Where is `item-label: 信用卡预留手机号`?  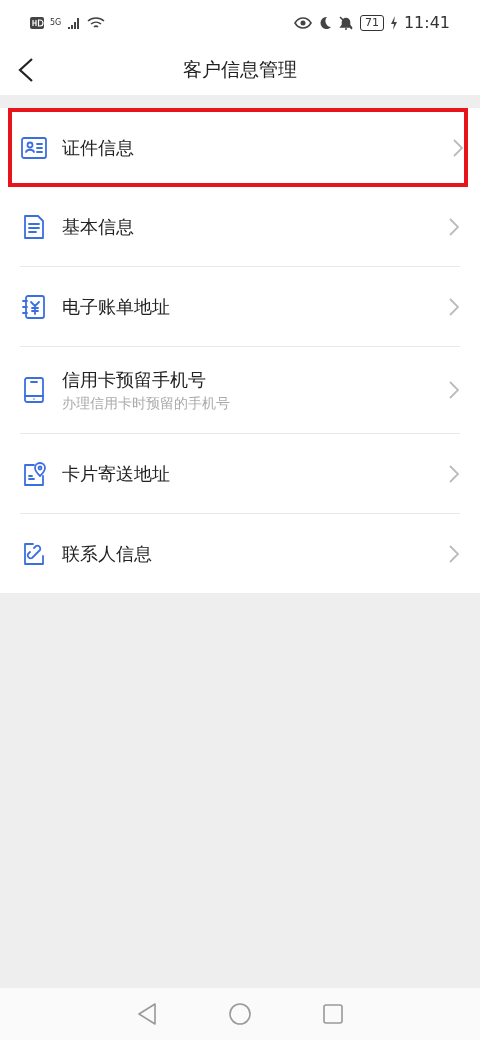
item-label: 信用卡预留手机号 is located at coordinates (134, 379).